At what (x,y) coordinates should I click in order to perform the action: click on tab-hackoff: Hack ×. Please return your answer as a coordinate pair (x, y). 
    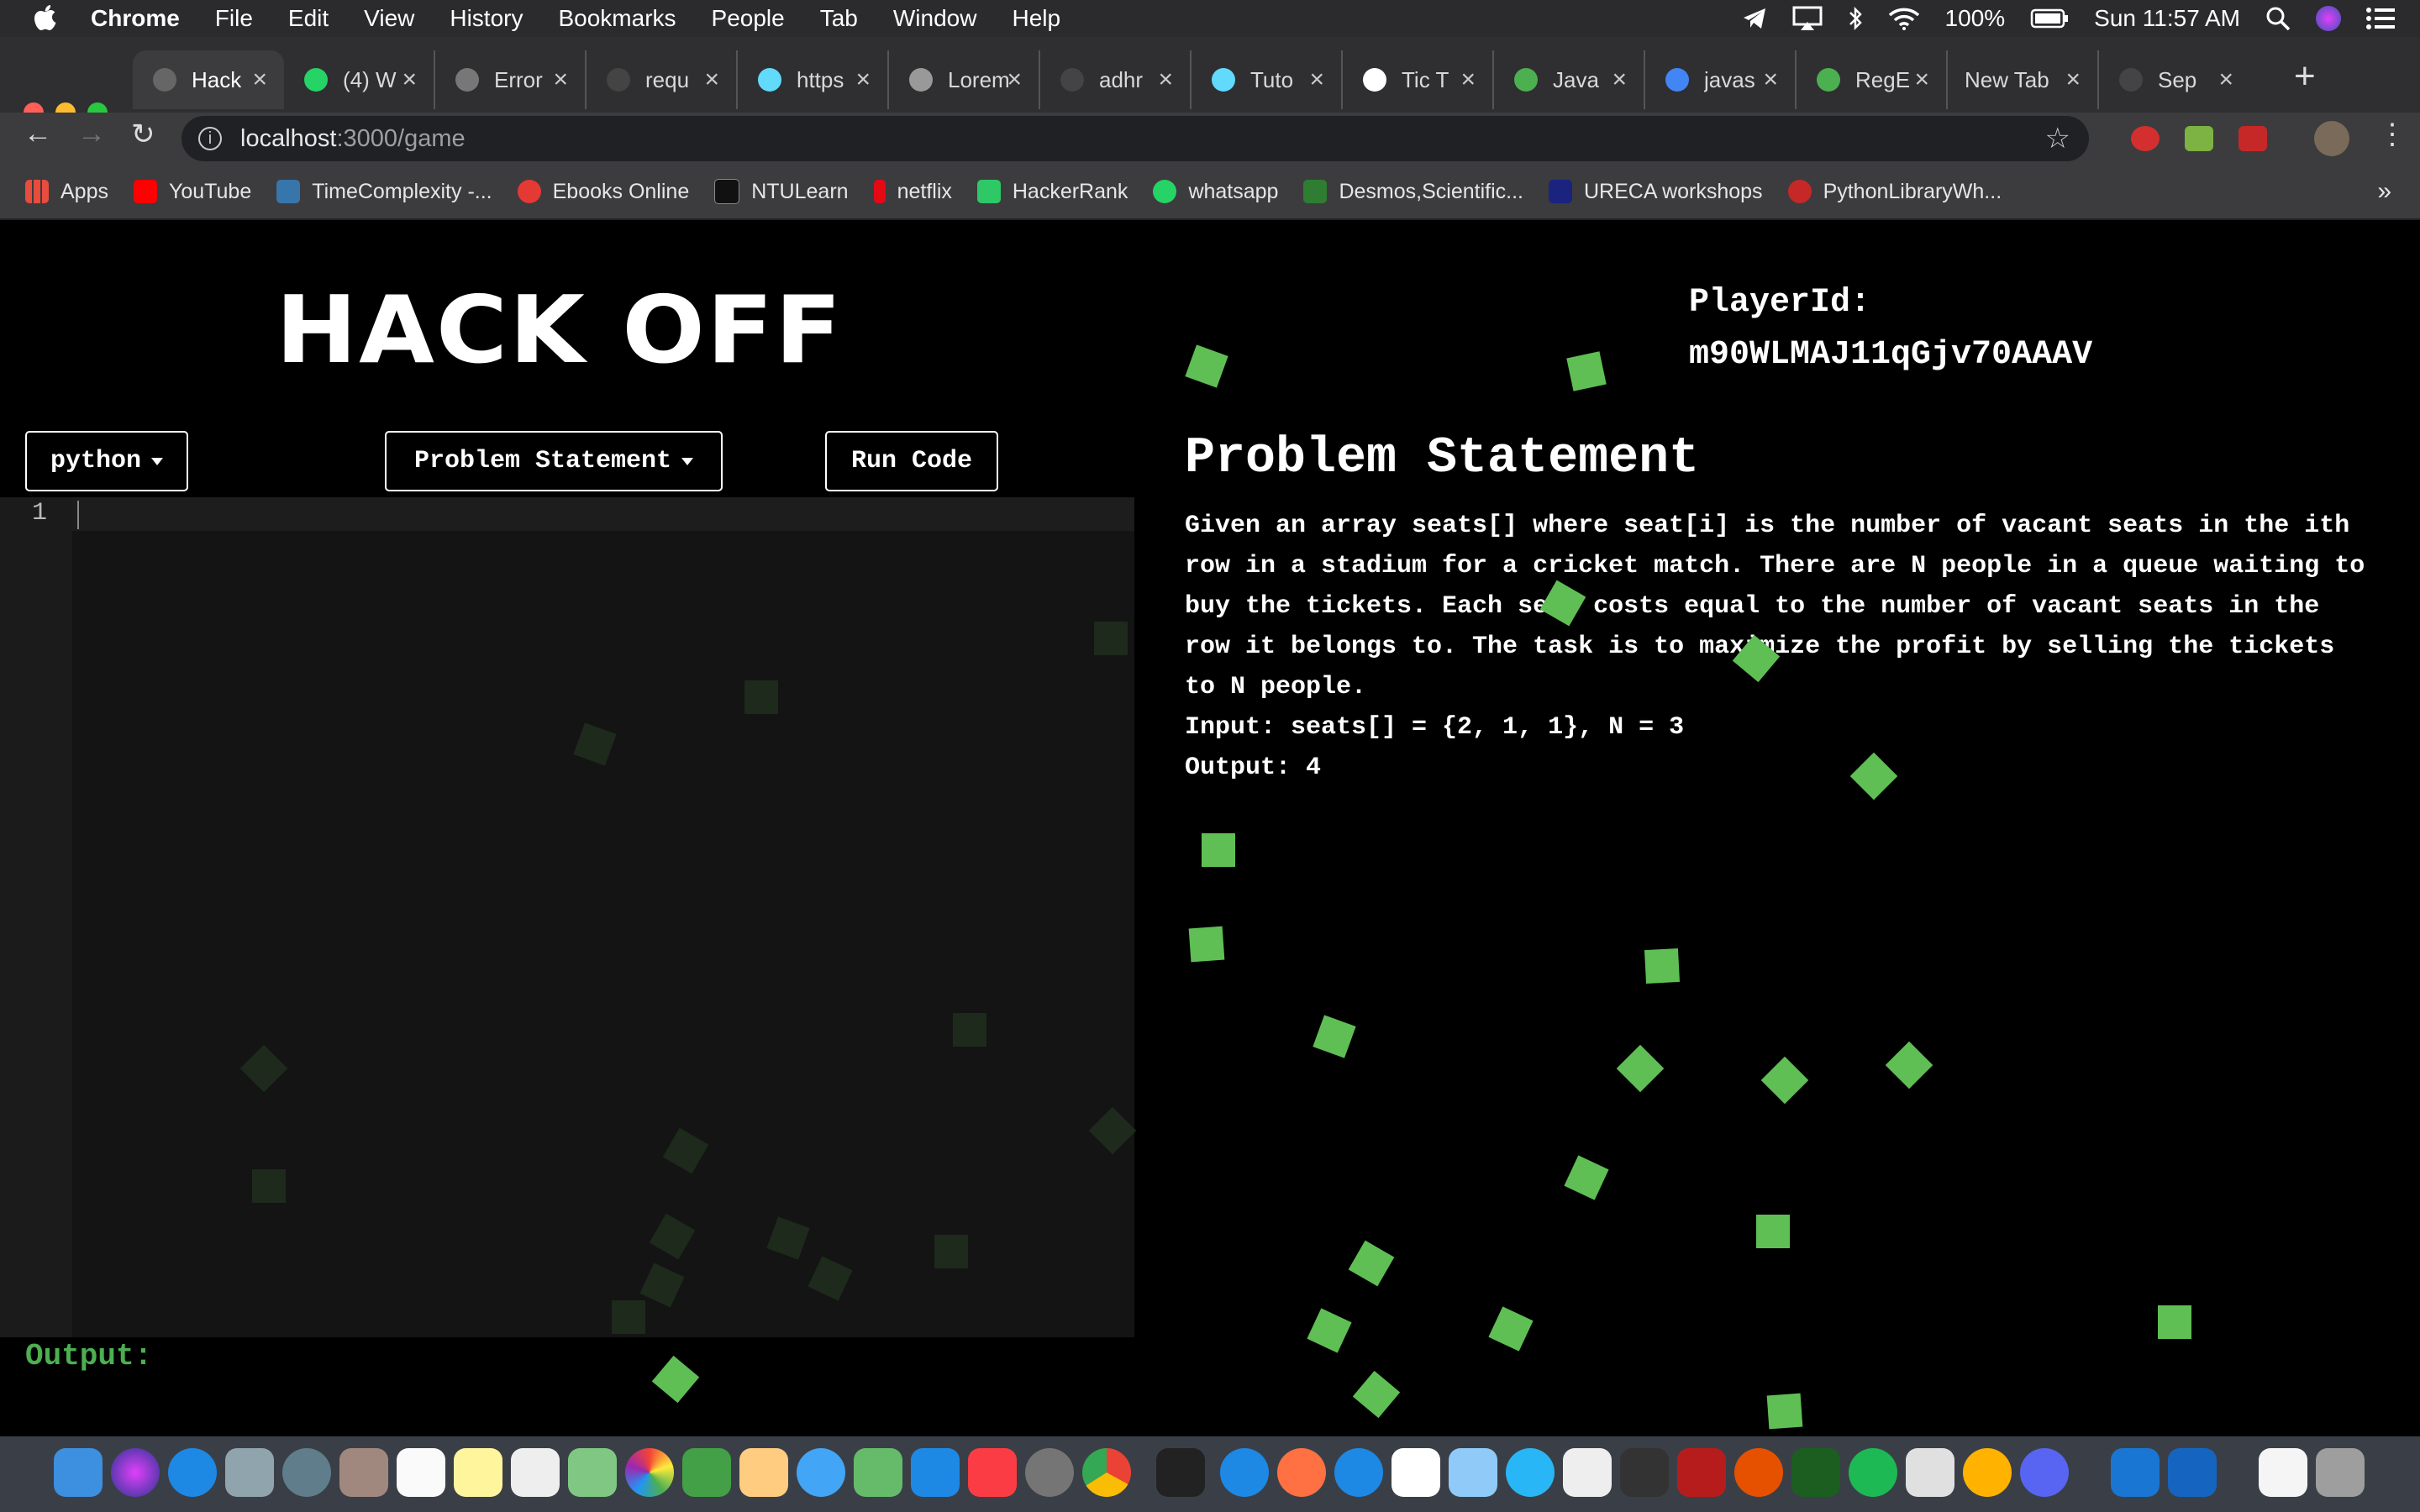
    Looking at the image, I should click on (208, 79).